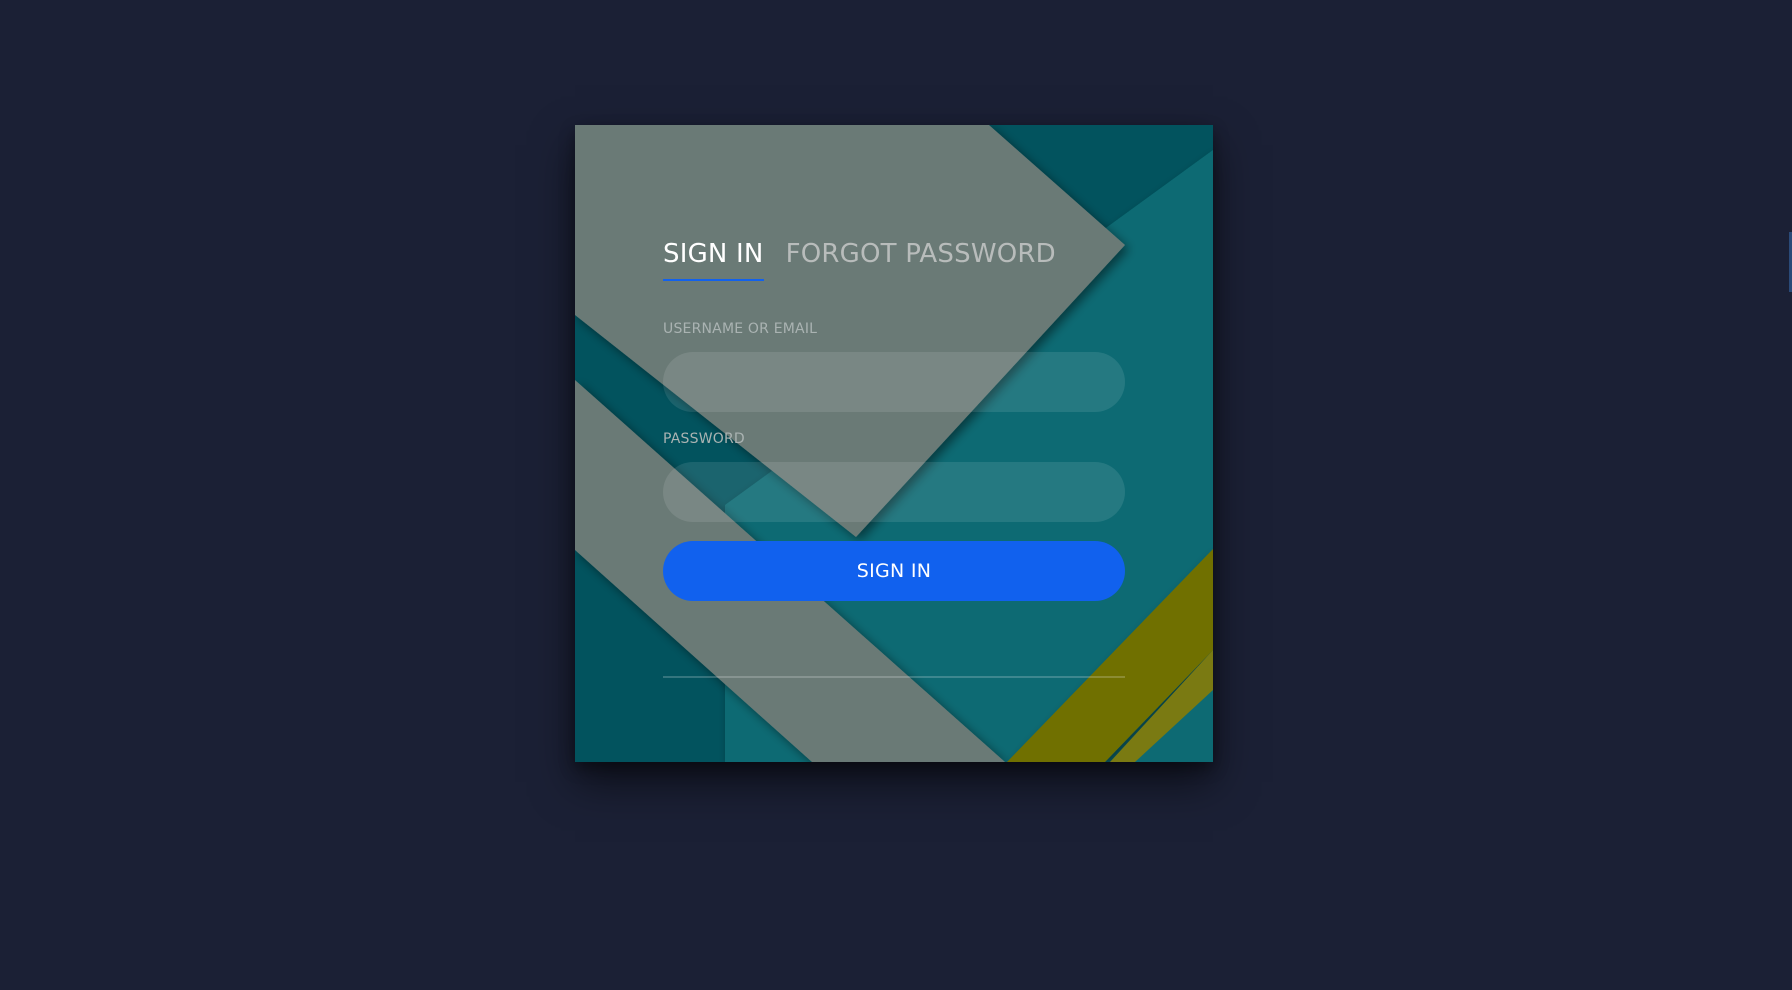 The width and height of the screenshot is (1792, 990). I want to click on password-input, so click(894, 492).